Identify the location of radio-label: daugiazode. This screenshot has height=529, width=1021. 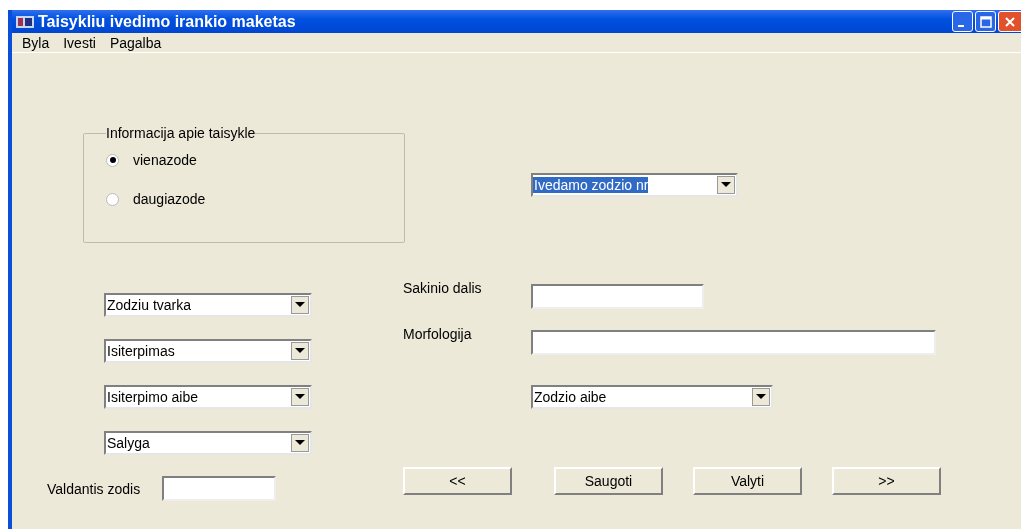
(169, 199).